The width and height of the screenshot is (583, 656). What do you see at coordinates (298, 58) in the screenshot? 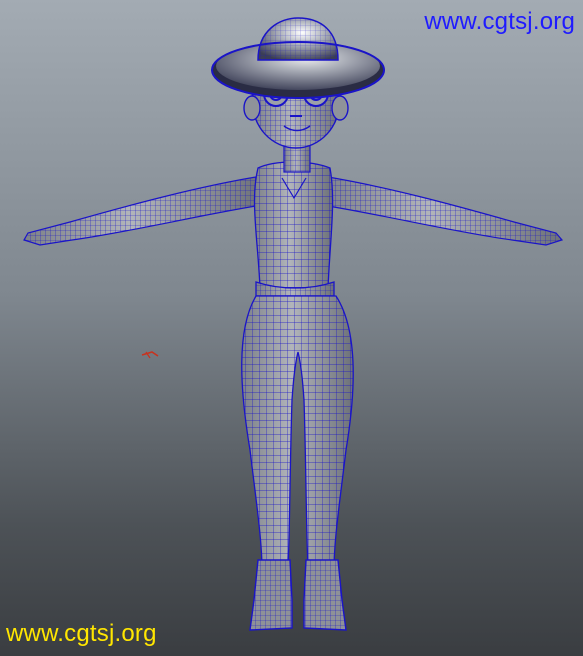
I see `hat` at bounding box center [298, 58].